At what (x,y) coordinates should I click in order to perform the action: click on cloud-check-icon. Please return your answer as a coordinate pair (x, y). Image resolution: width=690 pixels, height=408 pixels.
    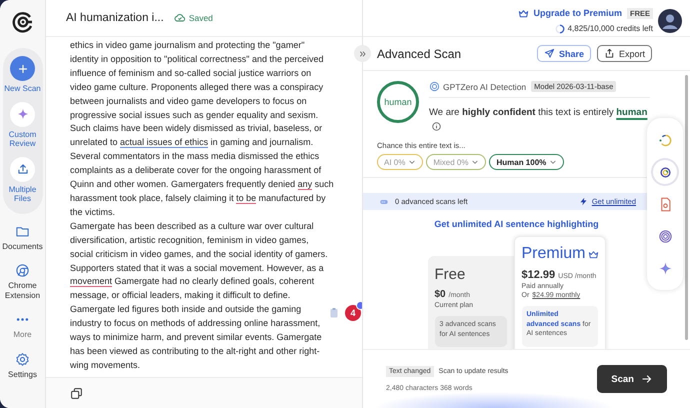
    Looking at the image, I should click on (180, 18).